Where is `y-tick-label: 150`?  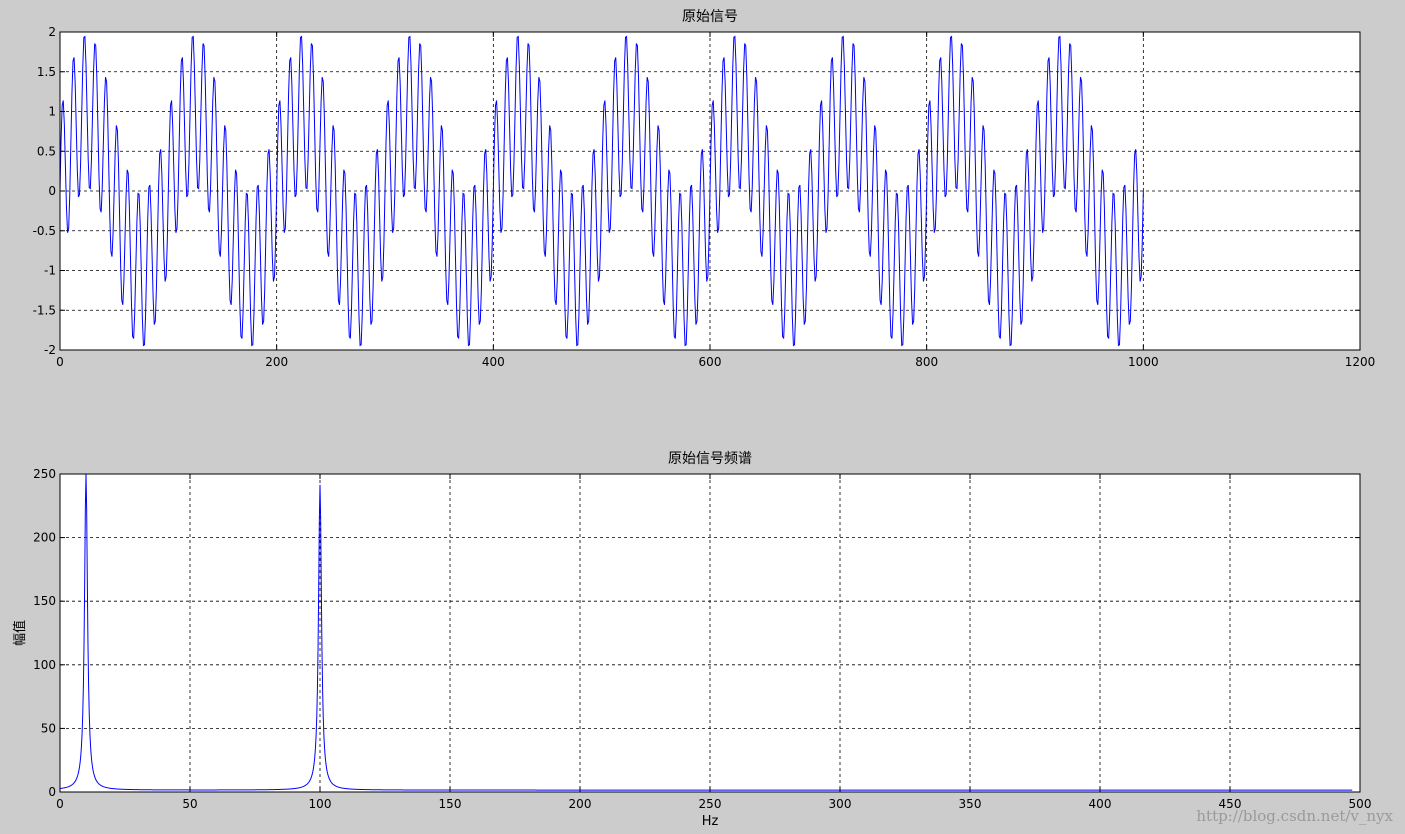
y-tick-label: 150 is located at coordinates (44, 601).